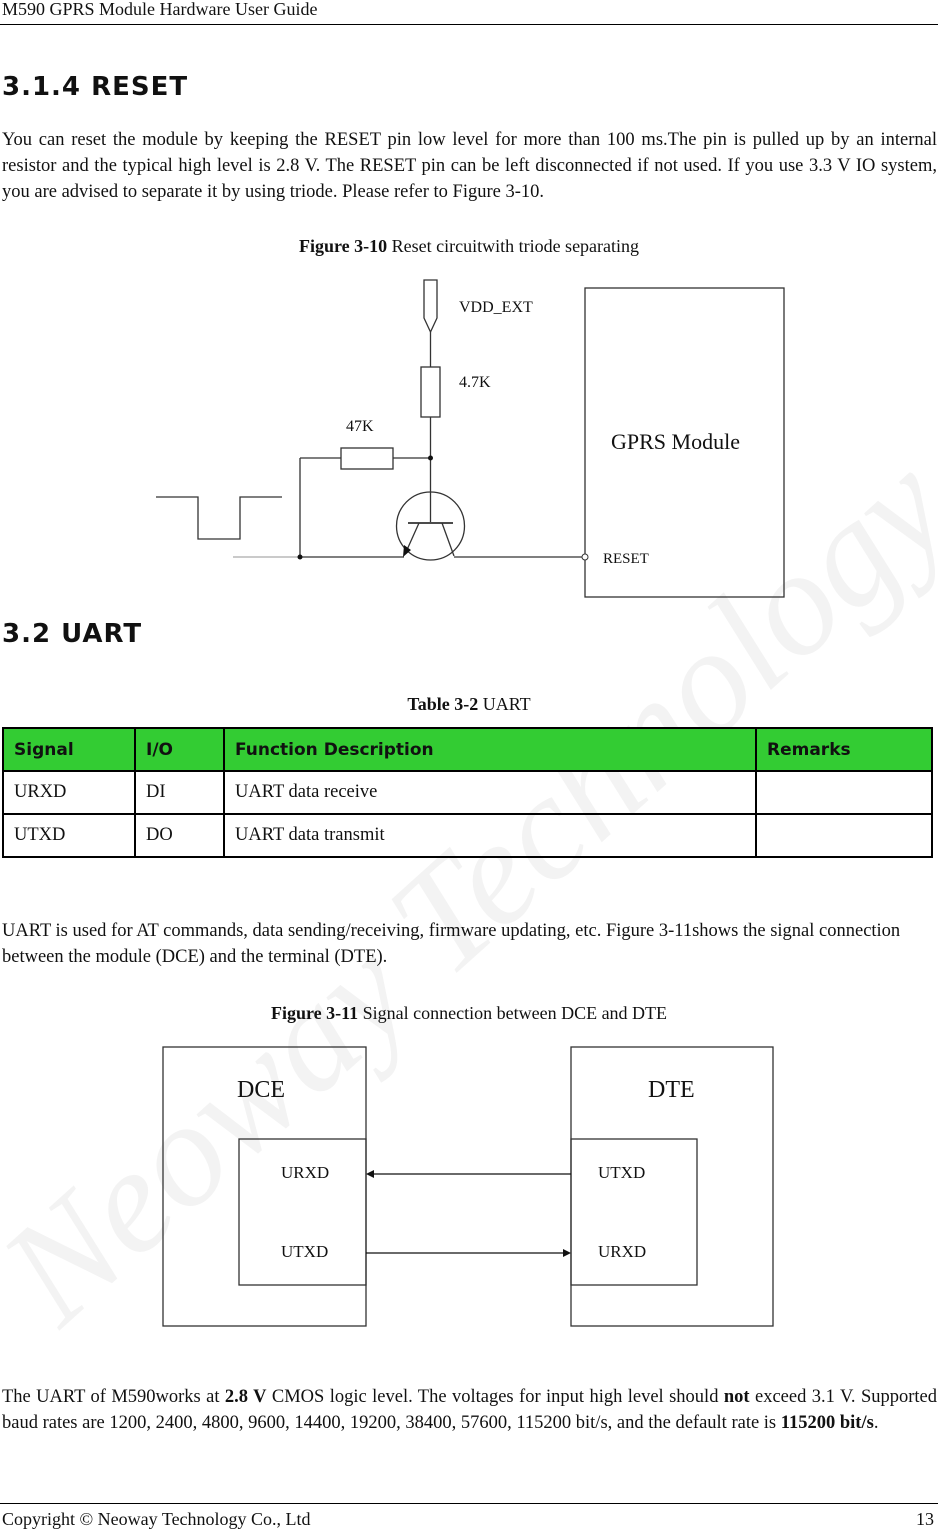  I want to click on base-resistor-label: 47K, so click(360, 426).